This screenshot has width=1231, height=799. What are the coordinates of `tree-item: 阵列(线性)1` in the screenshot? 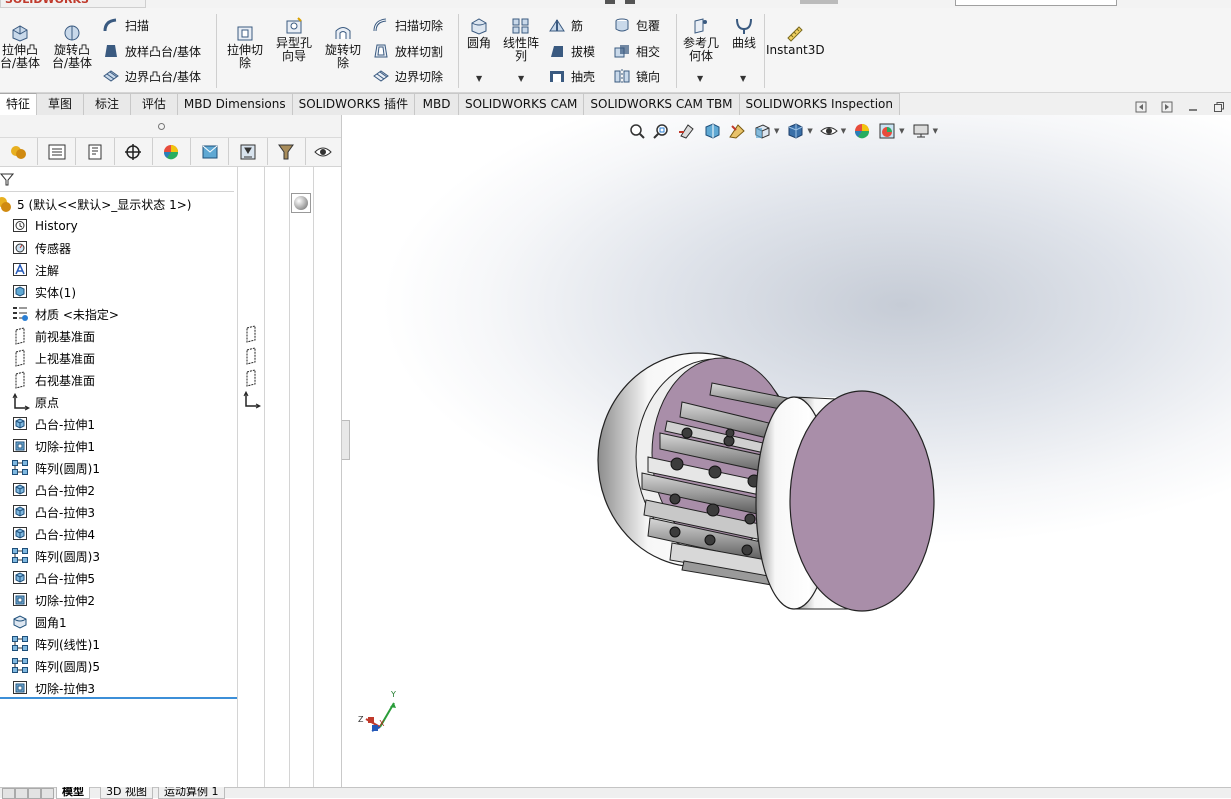 It's located at (56, 644).